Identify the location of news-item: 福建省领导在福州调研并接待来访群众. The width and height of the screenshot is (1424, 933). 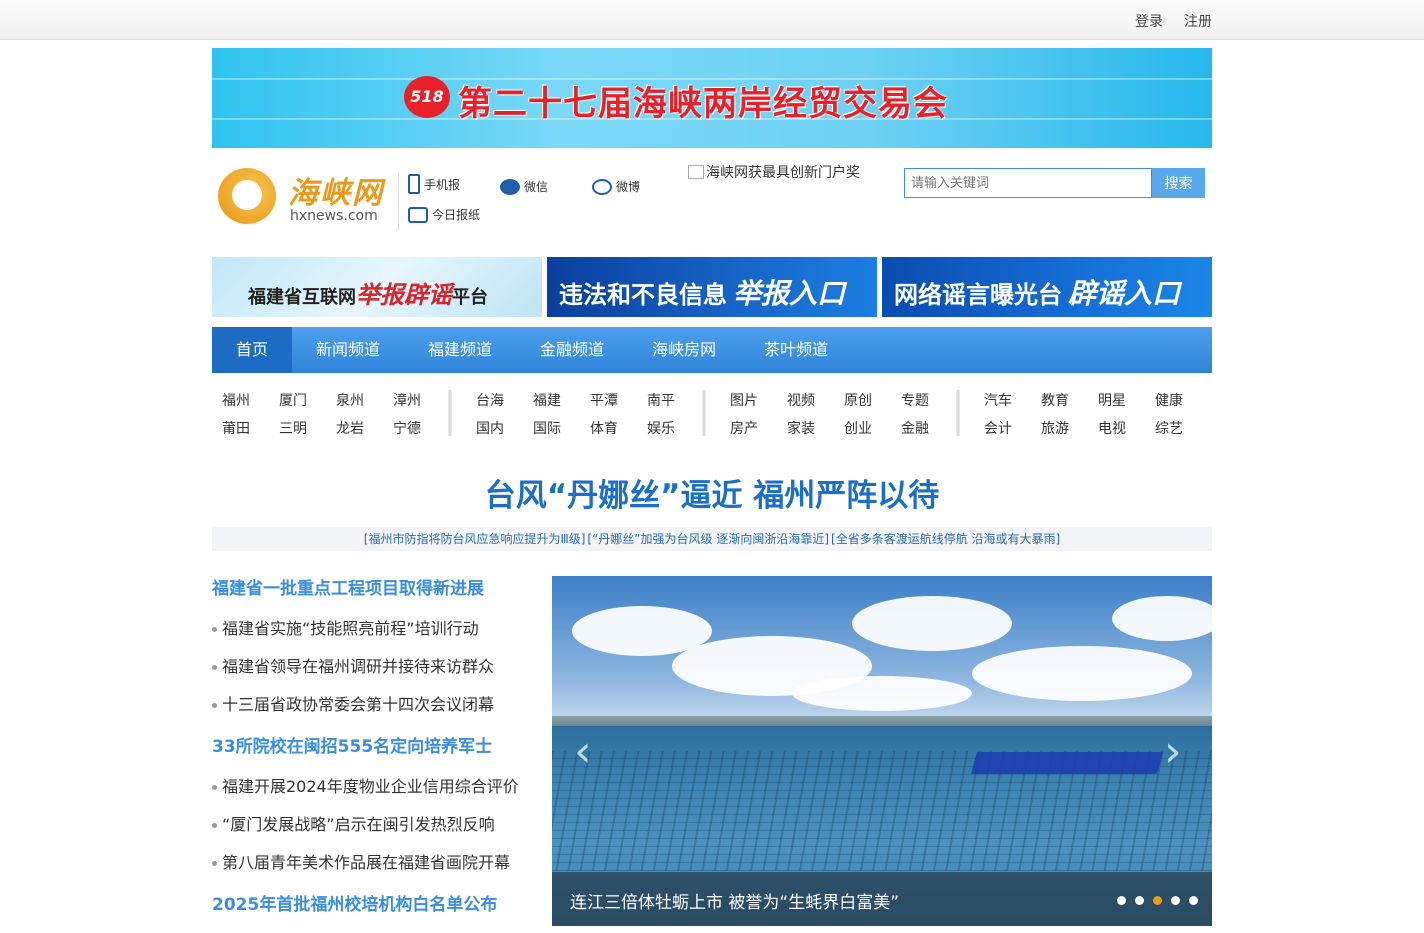
(353, 665).